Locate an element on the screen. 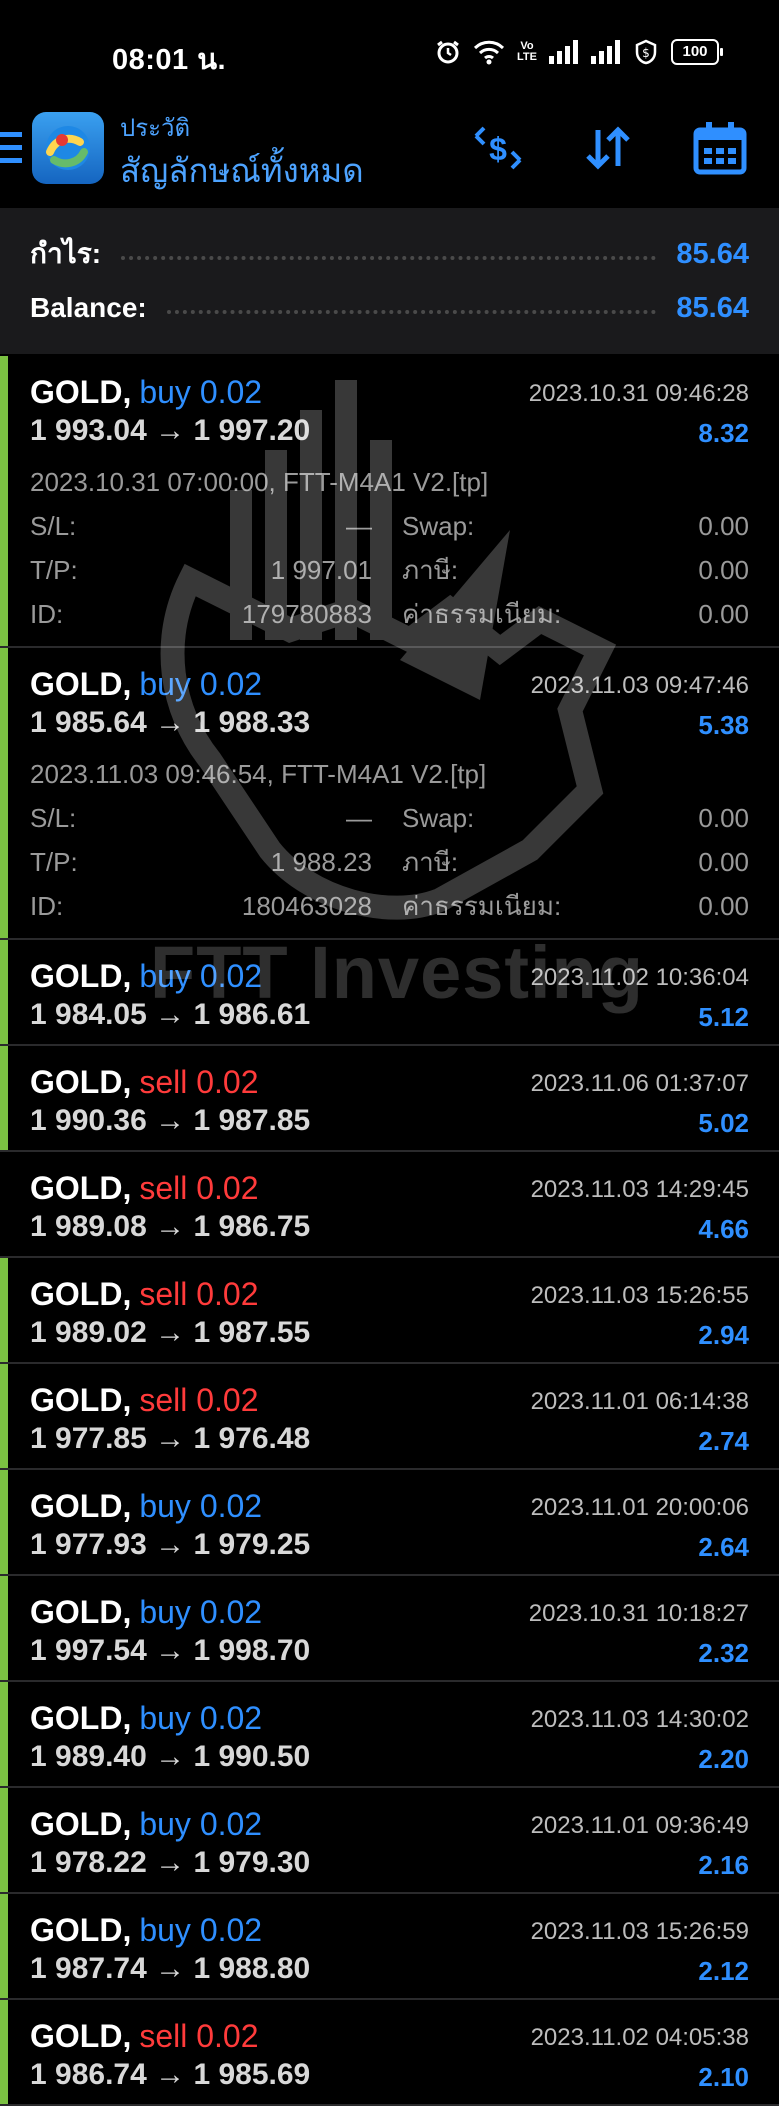 This screenshot has width=779, height=2106. status-bar: 08:01 น. Vo LTE $ 100 is located at coordinates (389, 50).